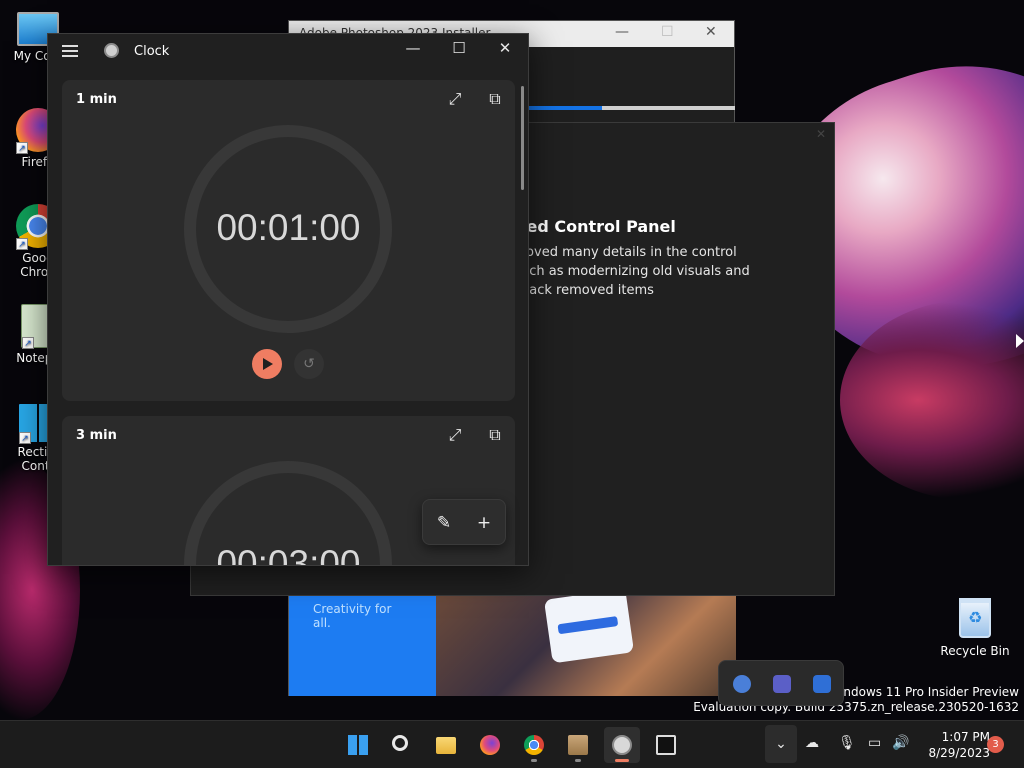 Image resolution: width=1024 pixels, height=768 pixels. I want to click on taskbar-time: 1:07 PM, so click(965, 737).